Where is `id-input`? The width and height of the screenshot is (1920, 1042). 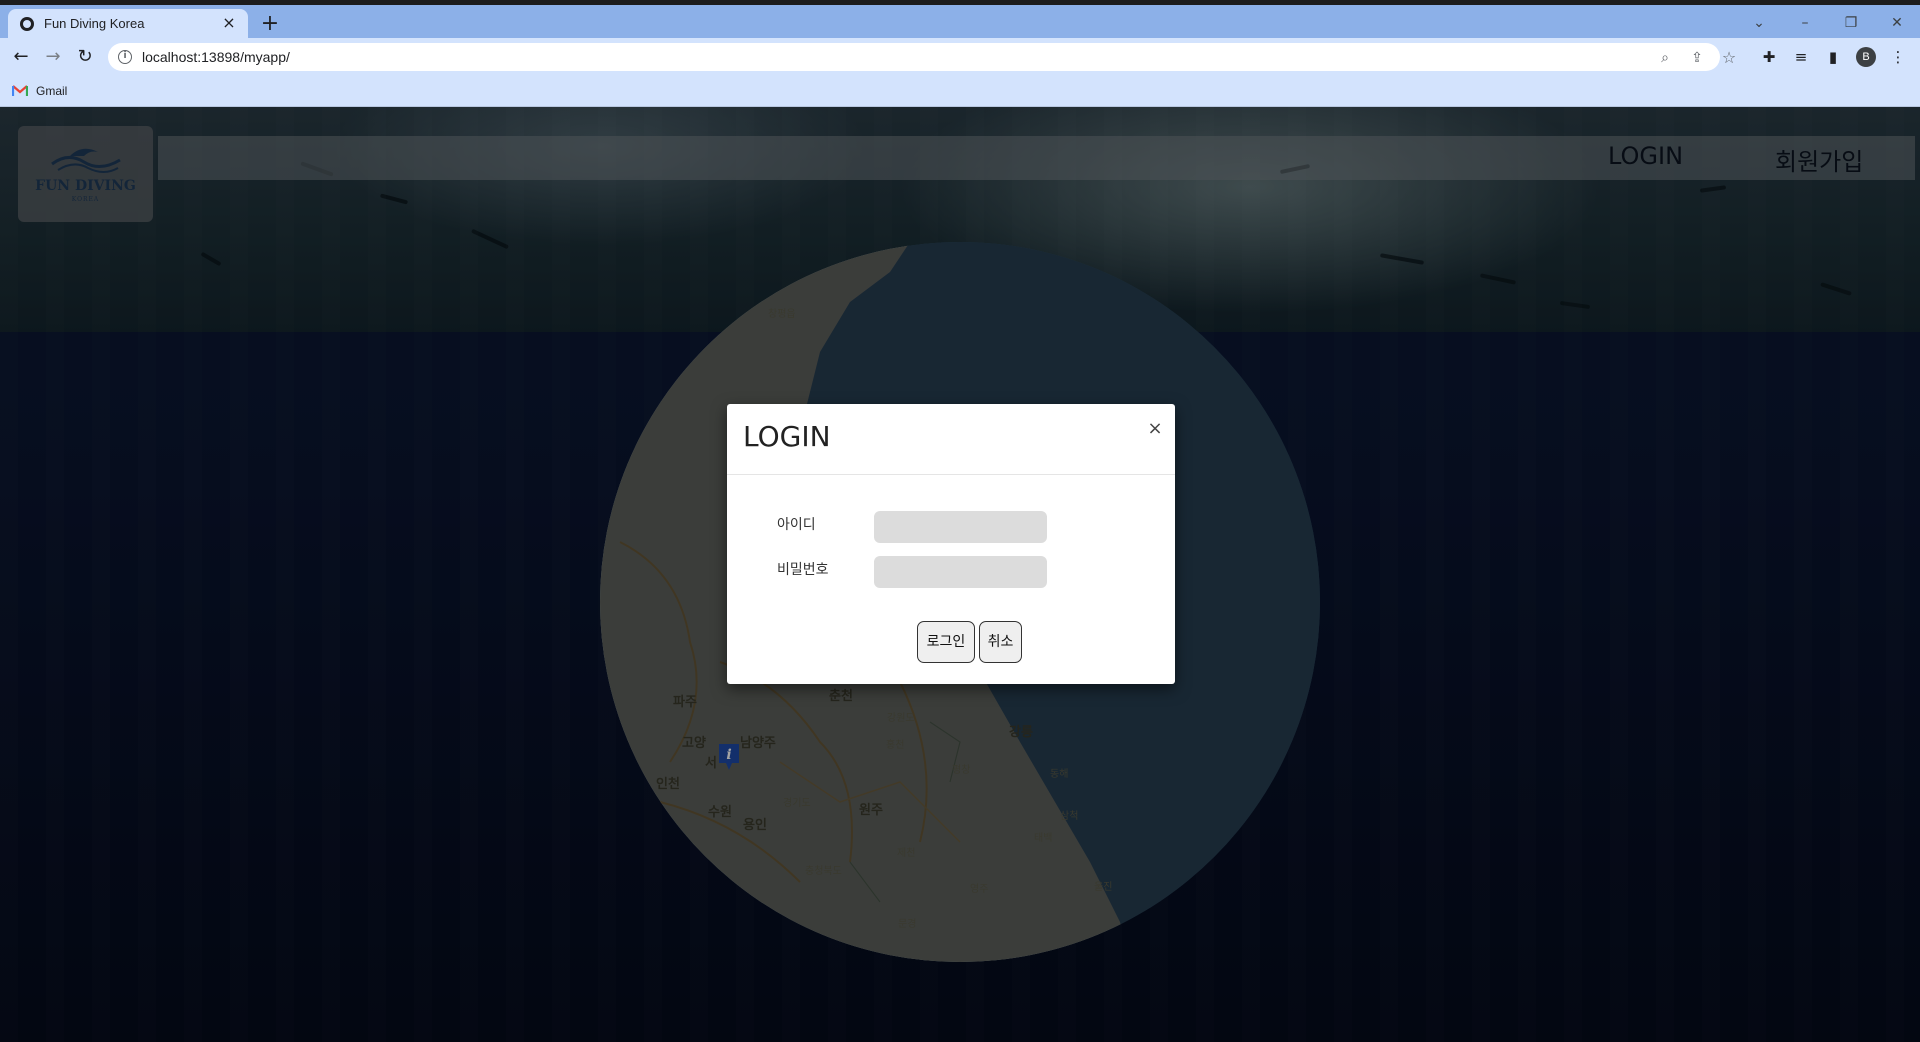
id-input is located at coordinates (960, 527).